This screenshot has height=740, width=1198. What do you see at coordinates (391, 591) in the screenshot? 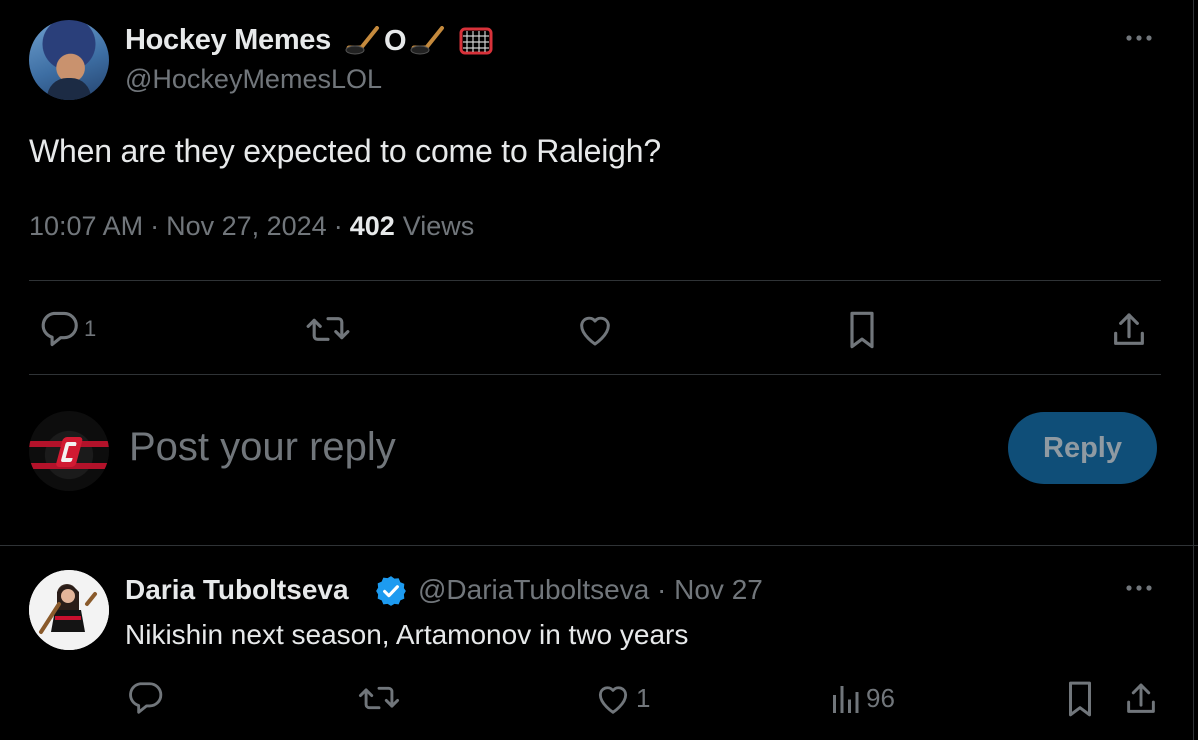
I see `verified-badge-icon` at bounding box center [391, 591].